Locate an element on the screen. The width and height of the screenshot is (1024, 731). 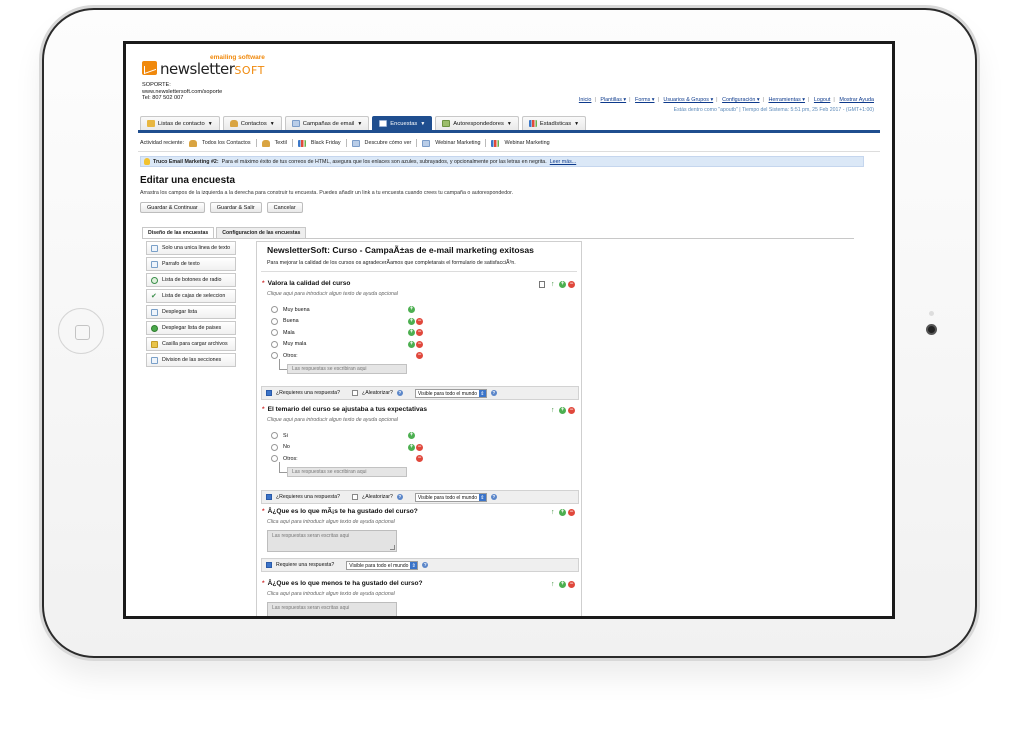
option-label: Buena is located at coordinates (291, 321).